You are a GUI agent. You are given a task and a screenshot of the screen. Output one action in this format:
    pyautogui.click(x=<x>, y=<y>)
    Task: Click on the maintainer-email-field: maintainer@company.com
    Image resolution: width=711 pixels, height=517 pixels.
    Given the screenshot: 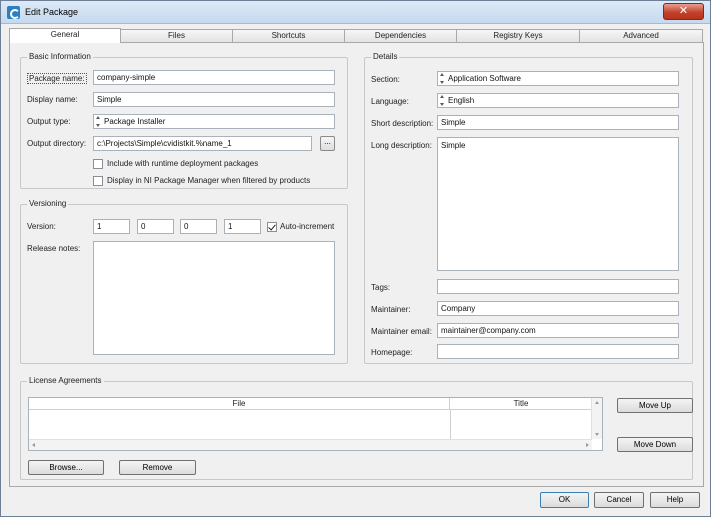 What is the action you would take?
    pyautogui.click(x=558, y=330)
    